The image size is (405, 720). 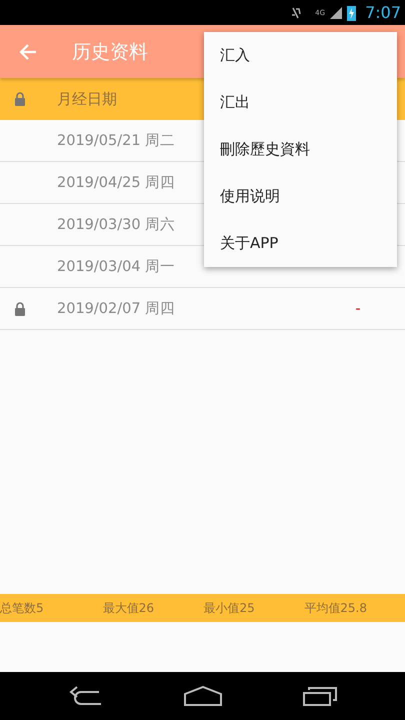 I want to click on screen-title: 历史资料, so click(x=110, y=52).